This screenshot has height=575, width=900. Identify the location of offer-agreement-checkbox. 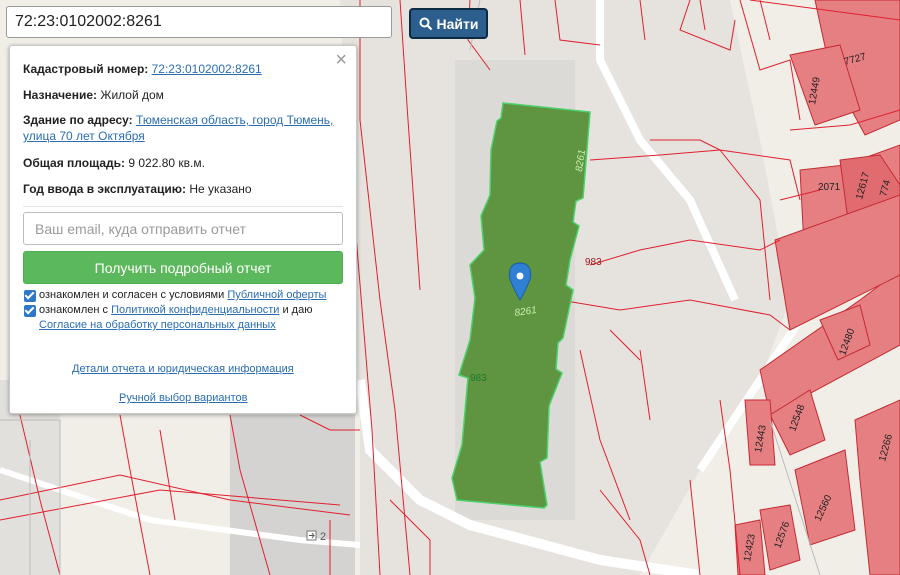
(30, 296).